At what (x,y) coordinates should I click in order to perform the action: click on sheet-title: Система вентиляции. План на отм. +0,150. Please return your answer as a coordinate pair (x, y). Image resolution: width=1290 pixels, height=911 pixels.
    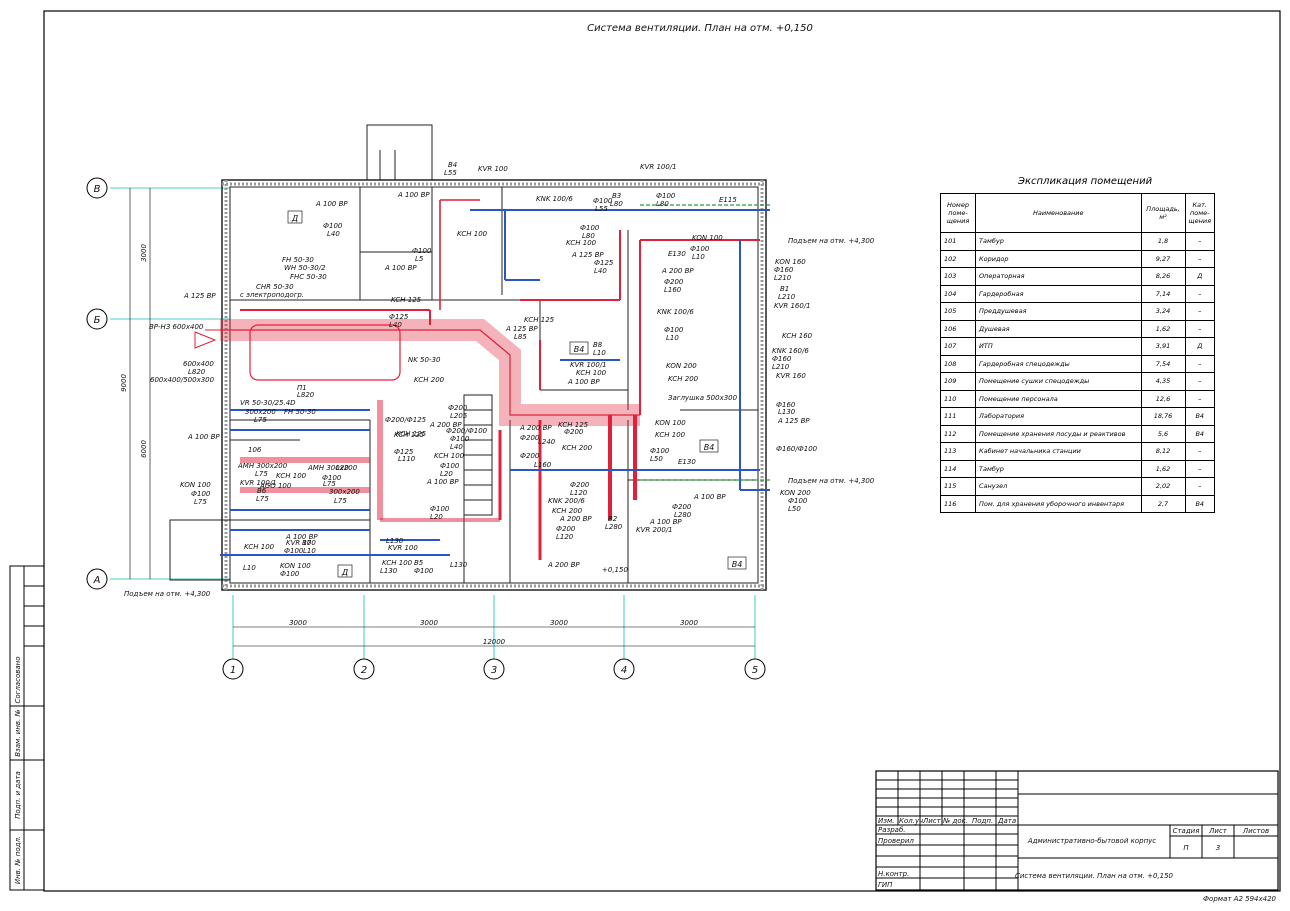
    Looking at the image, I should click on (700, 28).